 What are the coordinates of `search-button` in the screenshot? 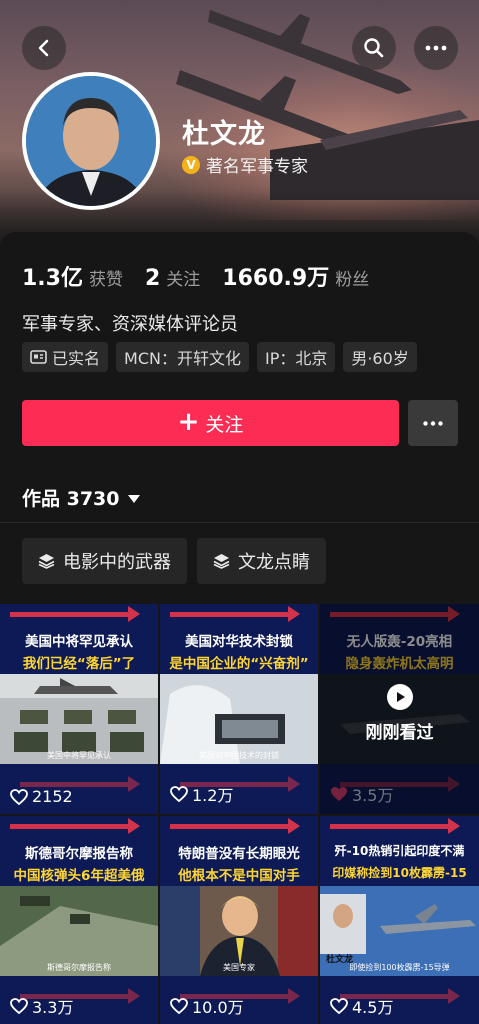 It's located at (374, 48).